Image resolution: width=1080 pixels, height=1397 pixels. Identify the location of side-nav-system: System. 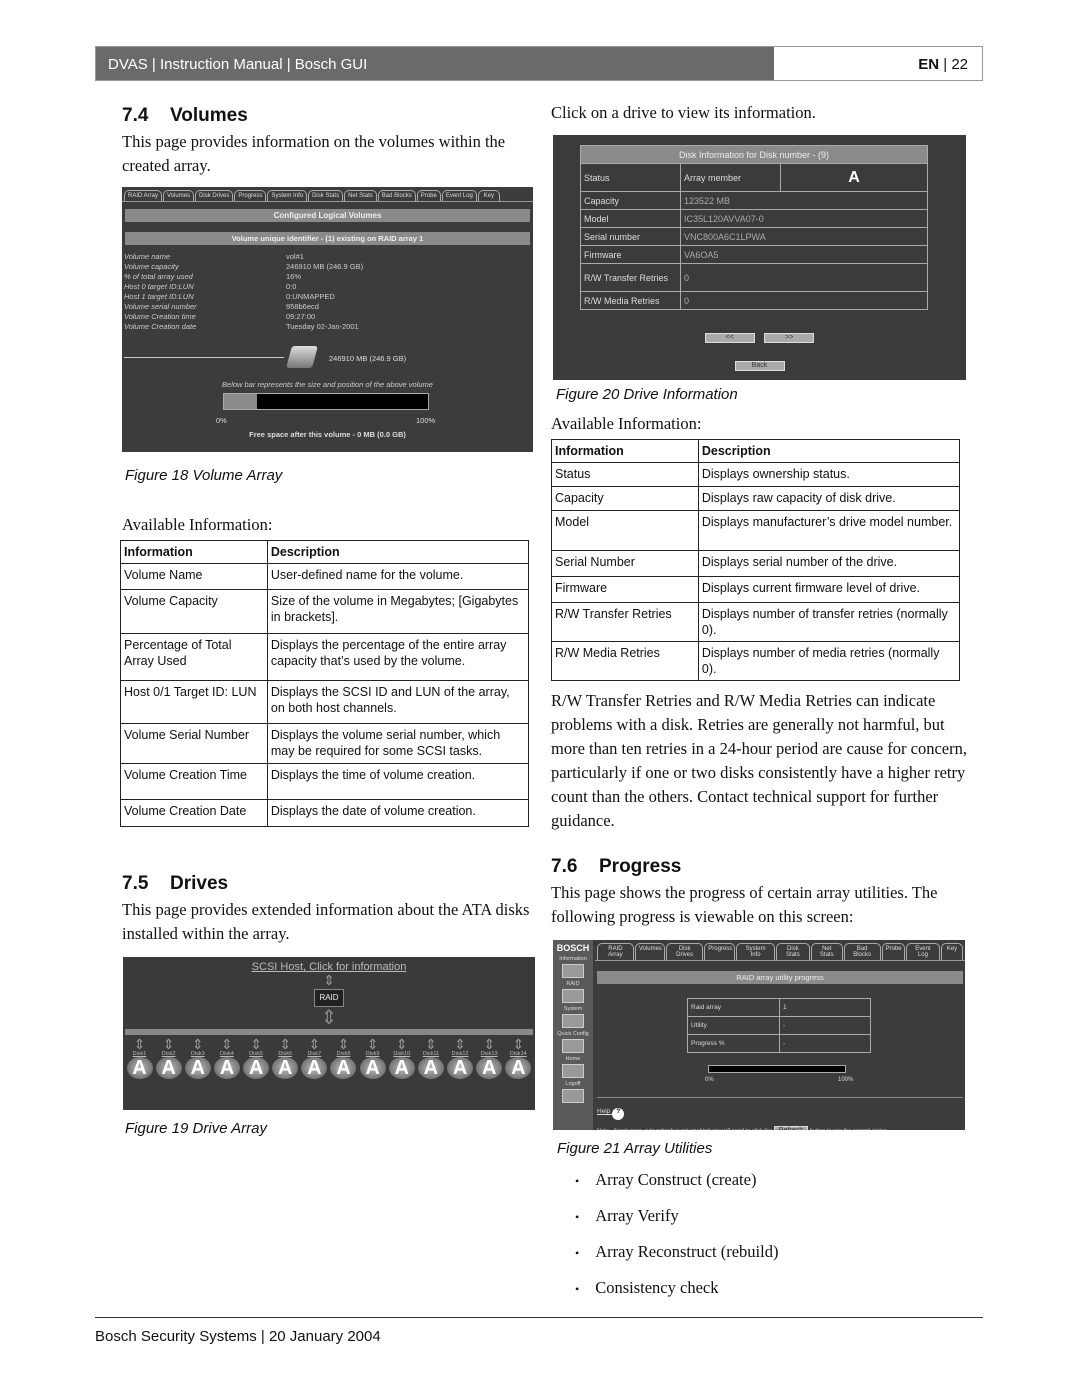
(573, 1017).